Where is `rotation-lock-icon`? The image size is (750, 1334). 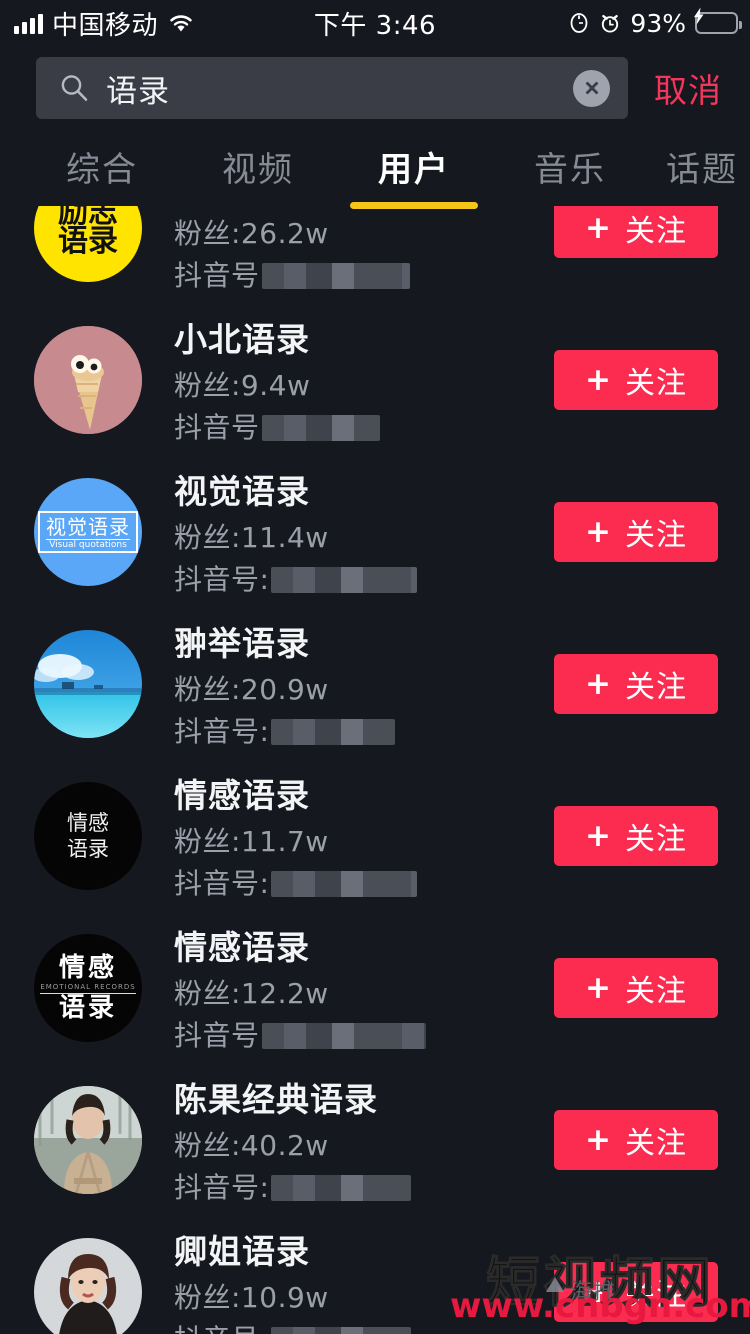
rotation-lock-icon is located at coordinates (579, 23).